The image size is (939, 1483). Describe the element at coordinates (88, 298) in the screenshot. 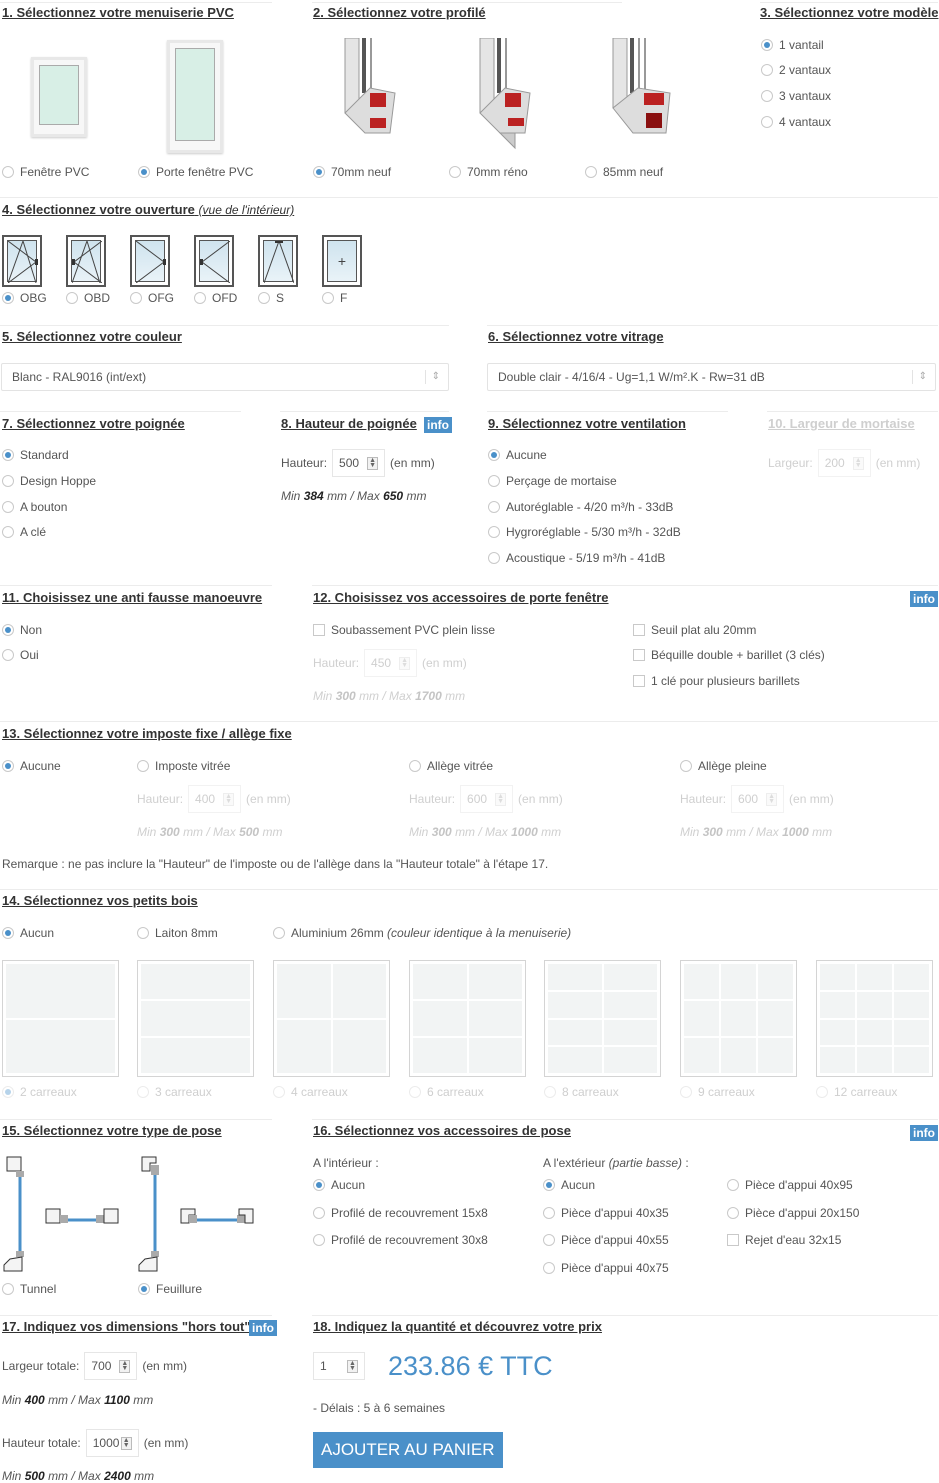

I see `option-obd: OBD` at that location.